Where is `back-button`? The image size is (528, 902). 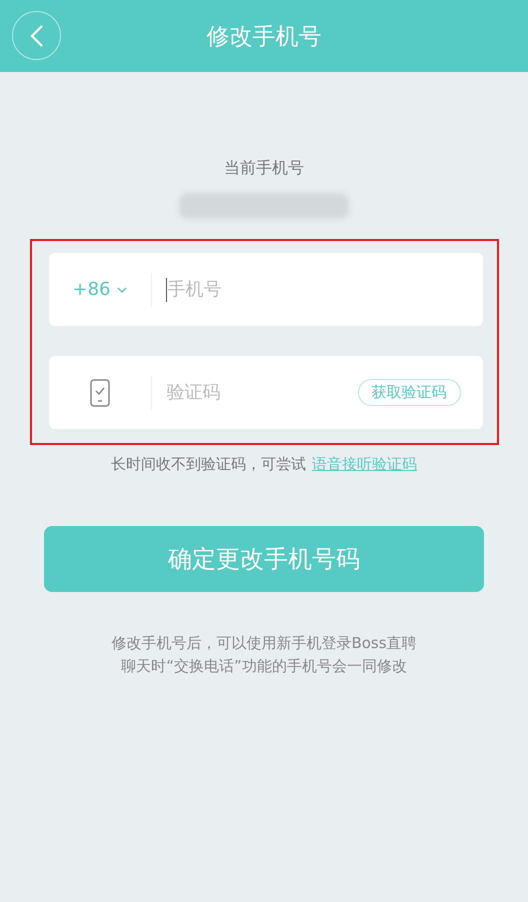
back-button is located at coordinates (36, 35).